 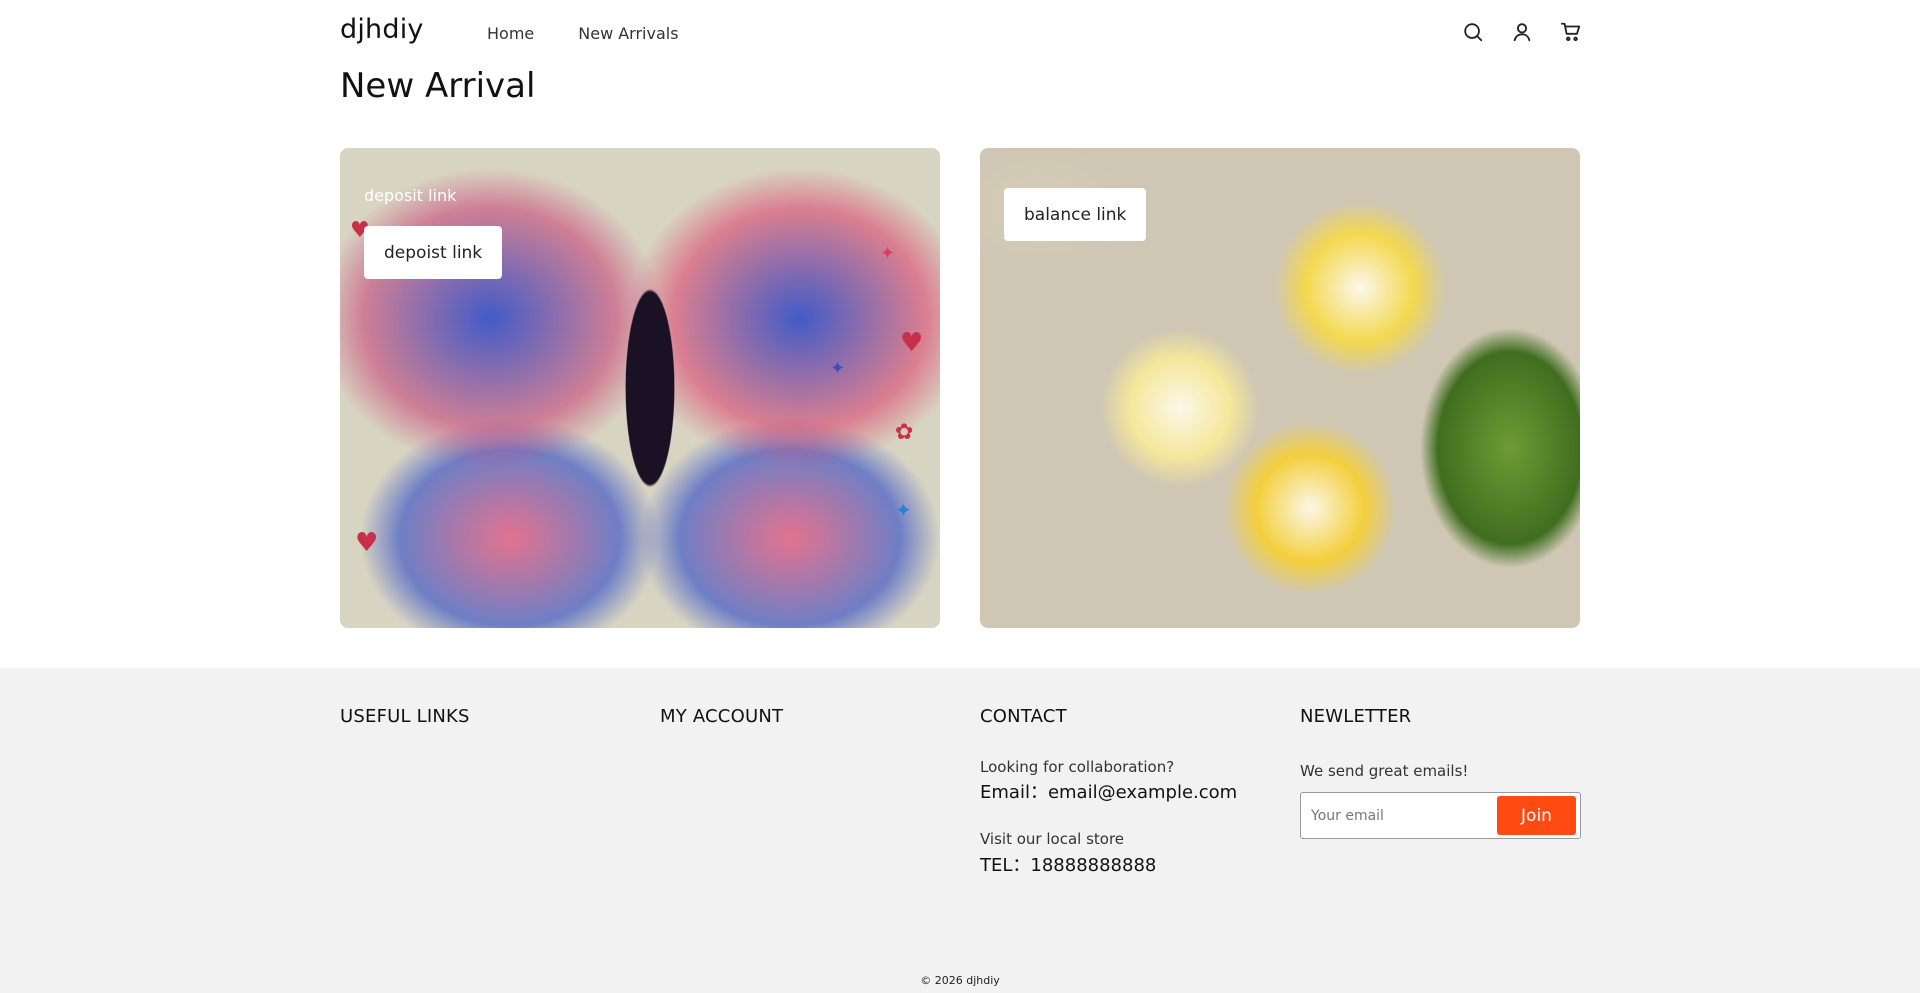 I want to click on page-title: New Arrival, so click(x=438, y=86).